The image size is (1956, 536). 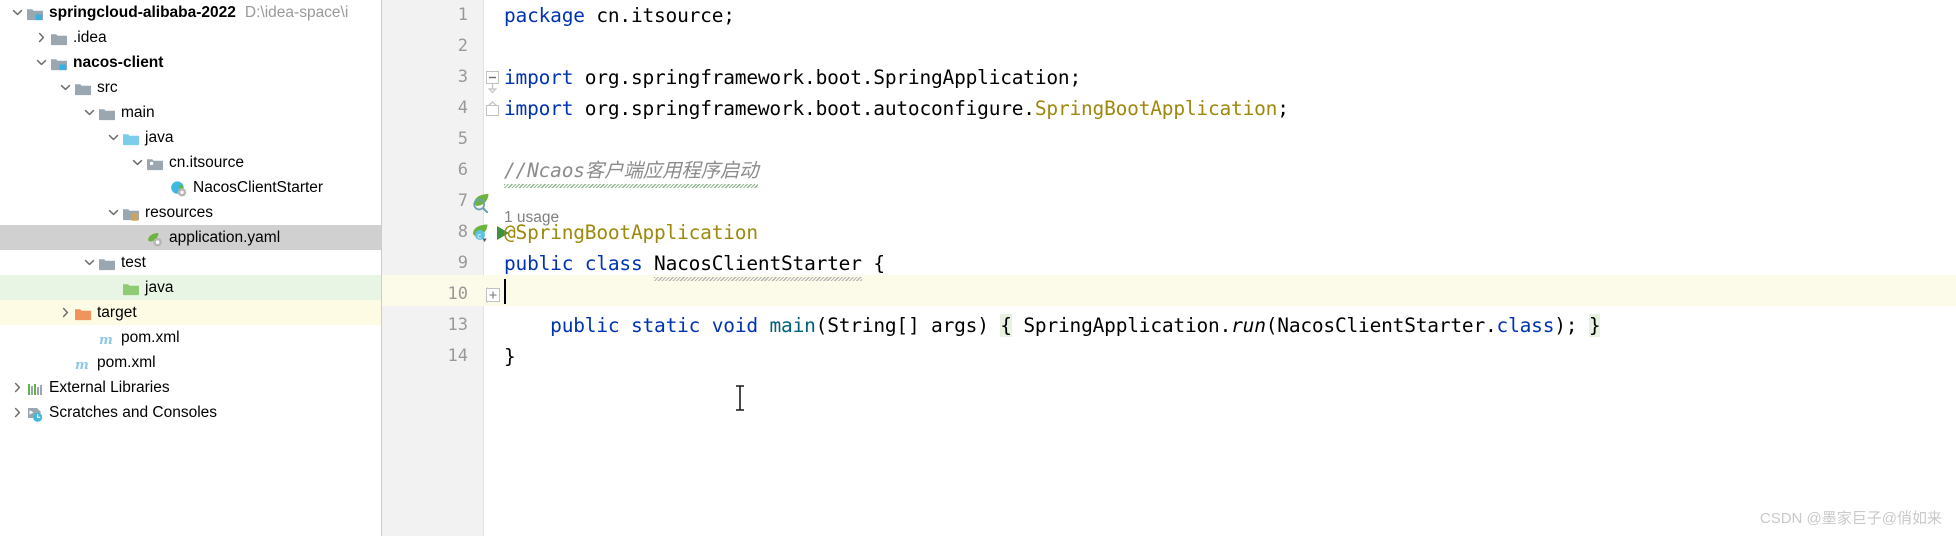 I want to click on tree-row-src: src, so click(x=190, y=87).